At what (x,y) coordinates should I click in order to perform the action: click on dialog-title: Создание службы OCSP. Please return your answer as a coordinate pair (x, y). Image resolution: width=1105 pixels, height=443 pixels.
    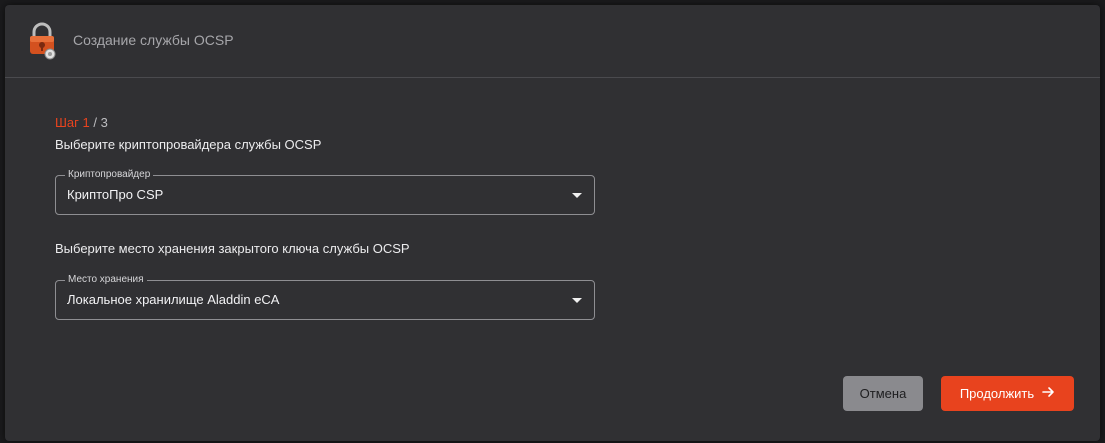
    Looking at the image, I should click on (153, 40).